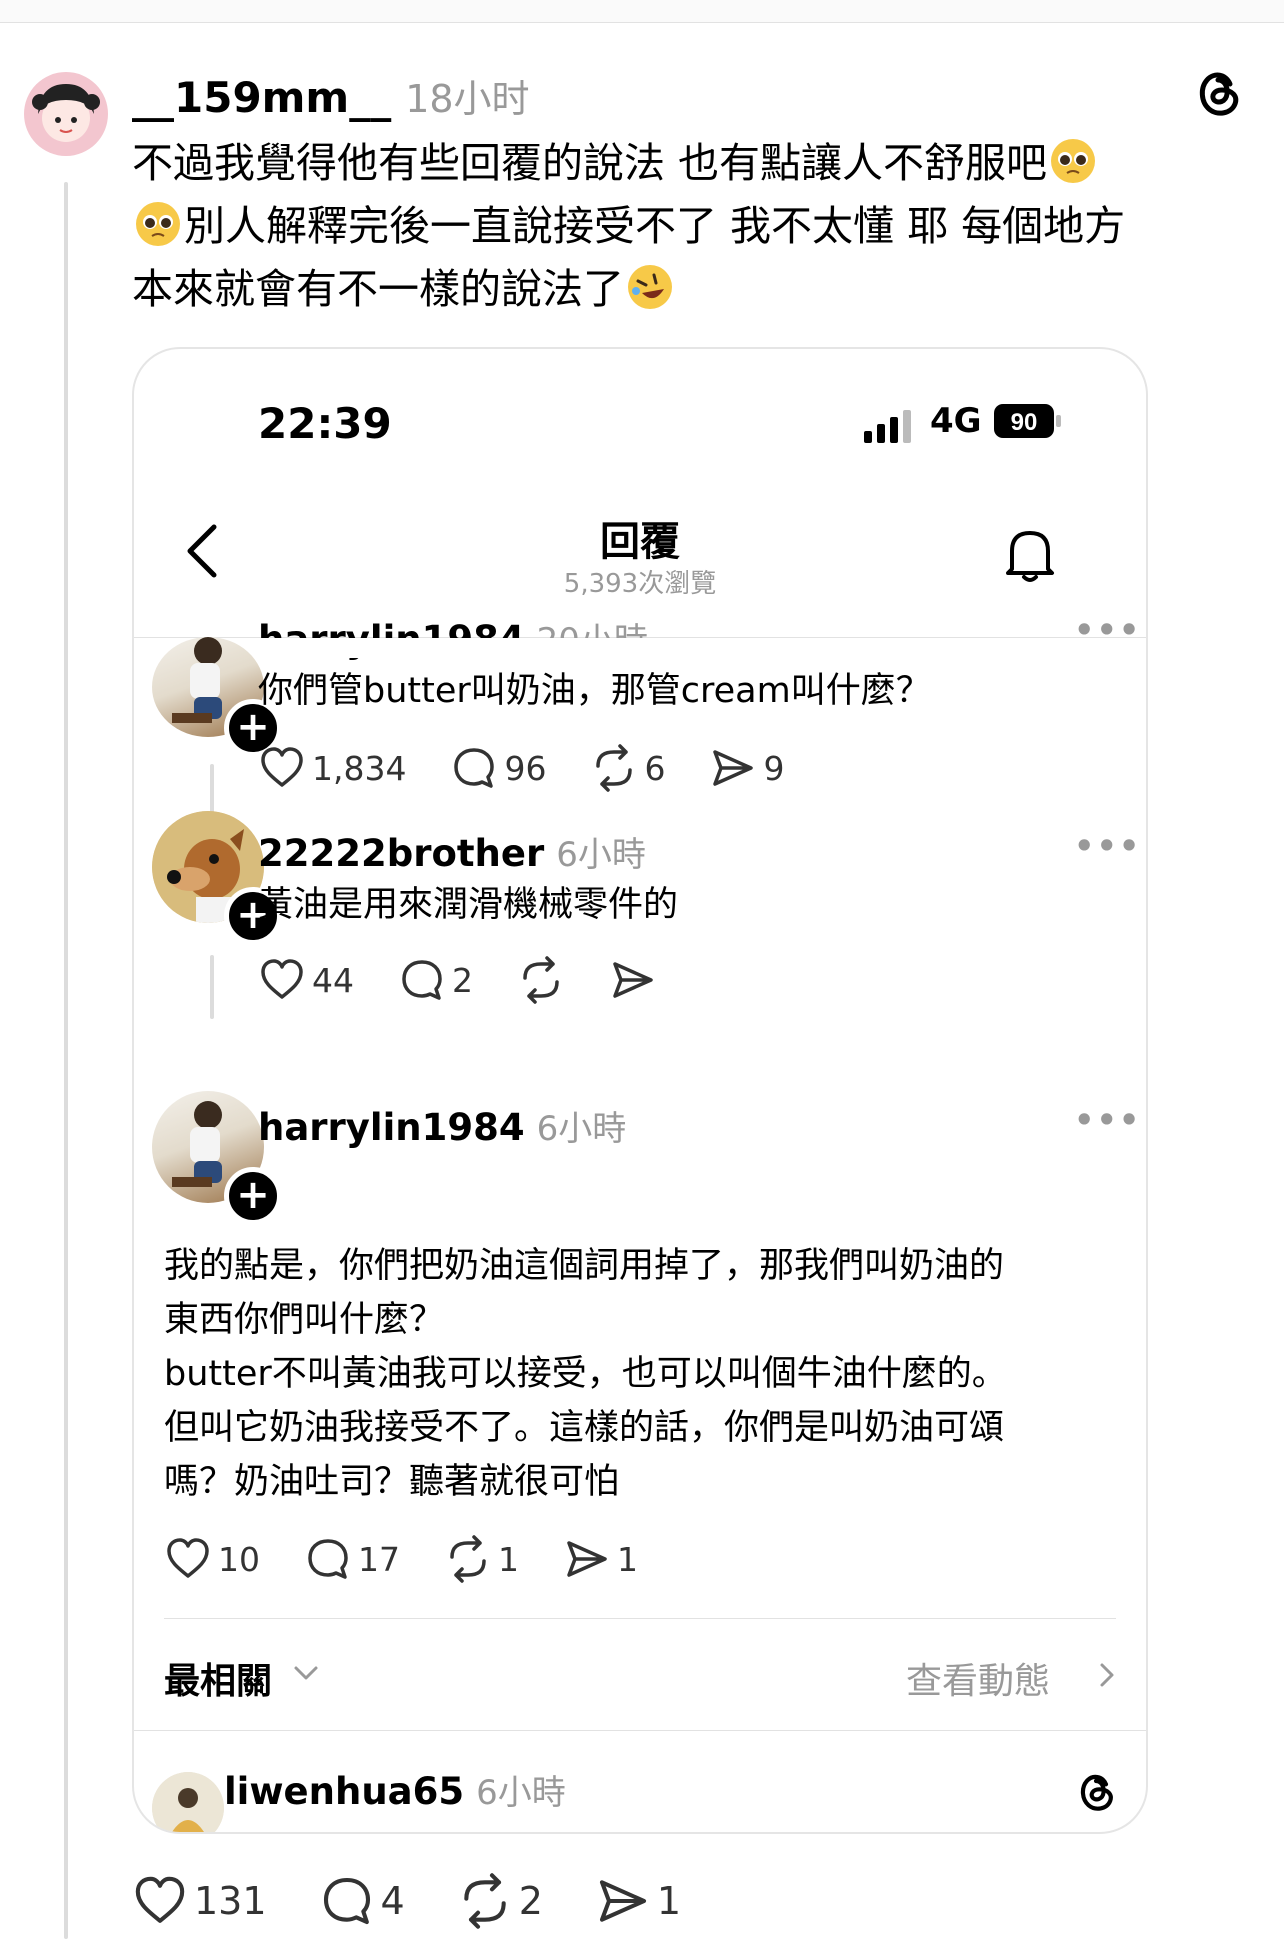  Describe the element at coordinates (650, 287) in the screenshot. I see `rolling-laughing-emoji-icon` at that location.